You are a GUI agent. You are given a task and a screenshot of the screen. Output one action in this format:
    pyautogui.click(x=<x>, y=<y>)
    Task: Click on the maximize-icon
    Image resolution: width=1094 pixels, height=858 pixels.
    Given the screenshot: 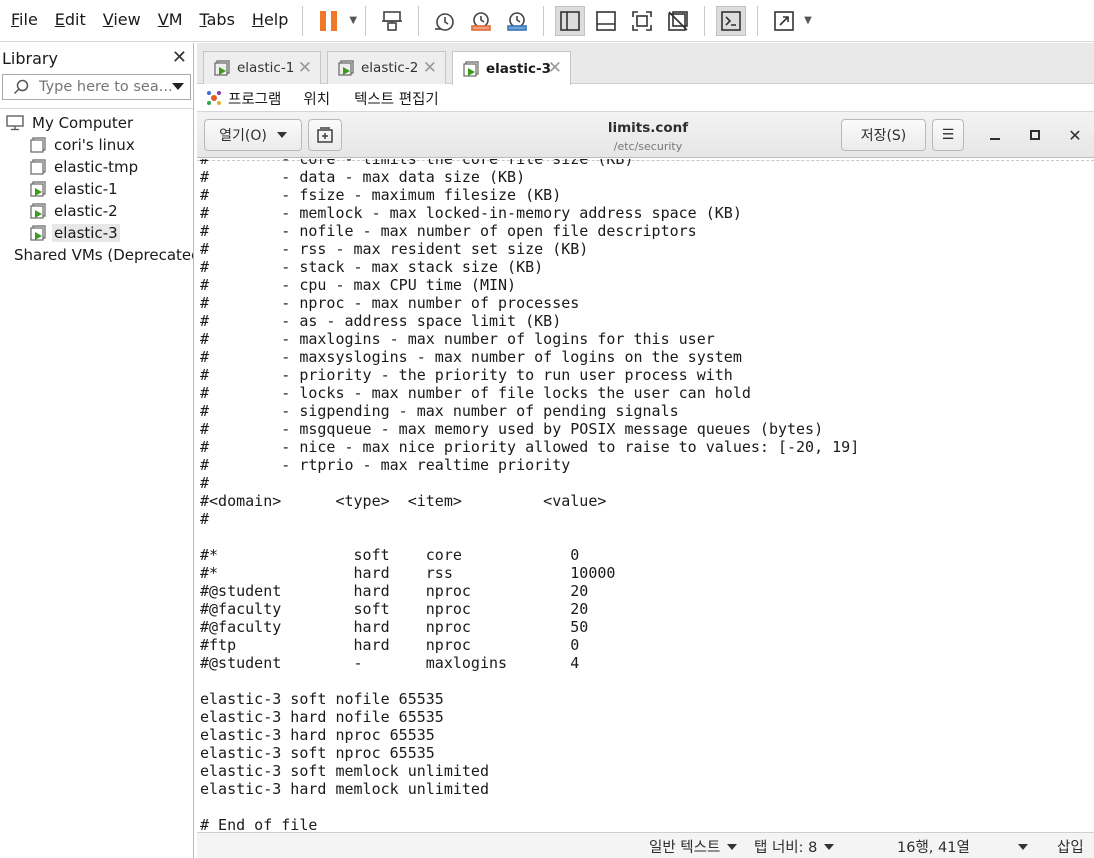 What is the action you would take?
    pyautogui.click(x=1035, y=135)
    